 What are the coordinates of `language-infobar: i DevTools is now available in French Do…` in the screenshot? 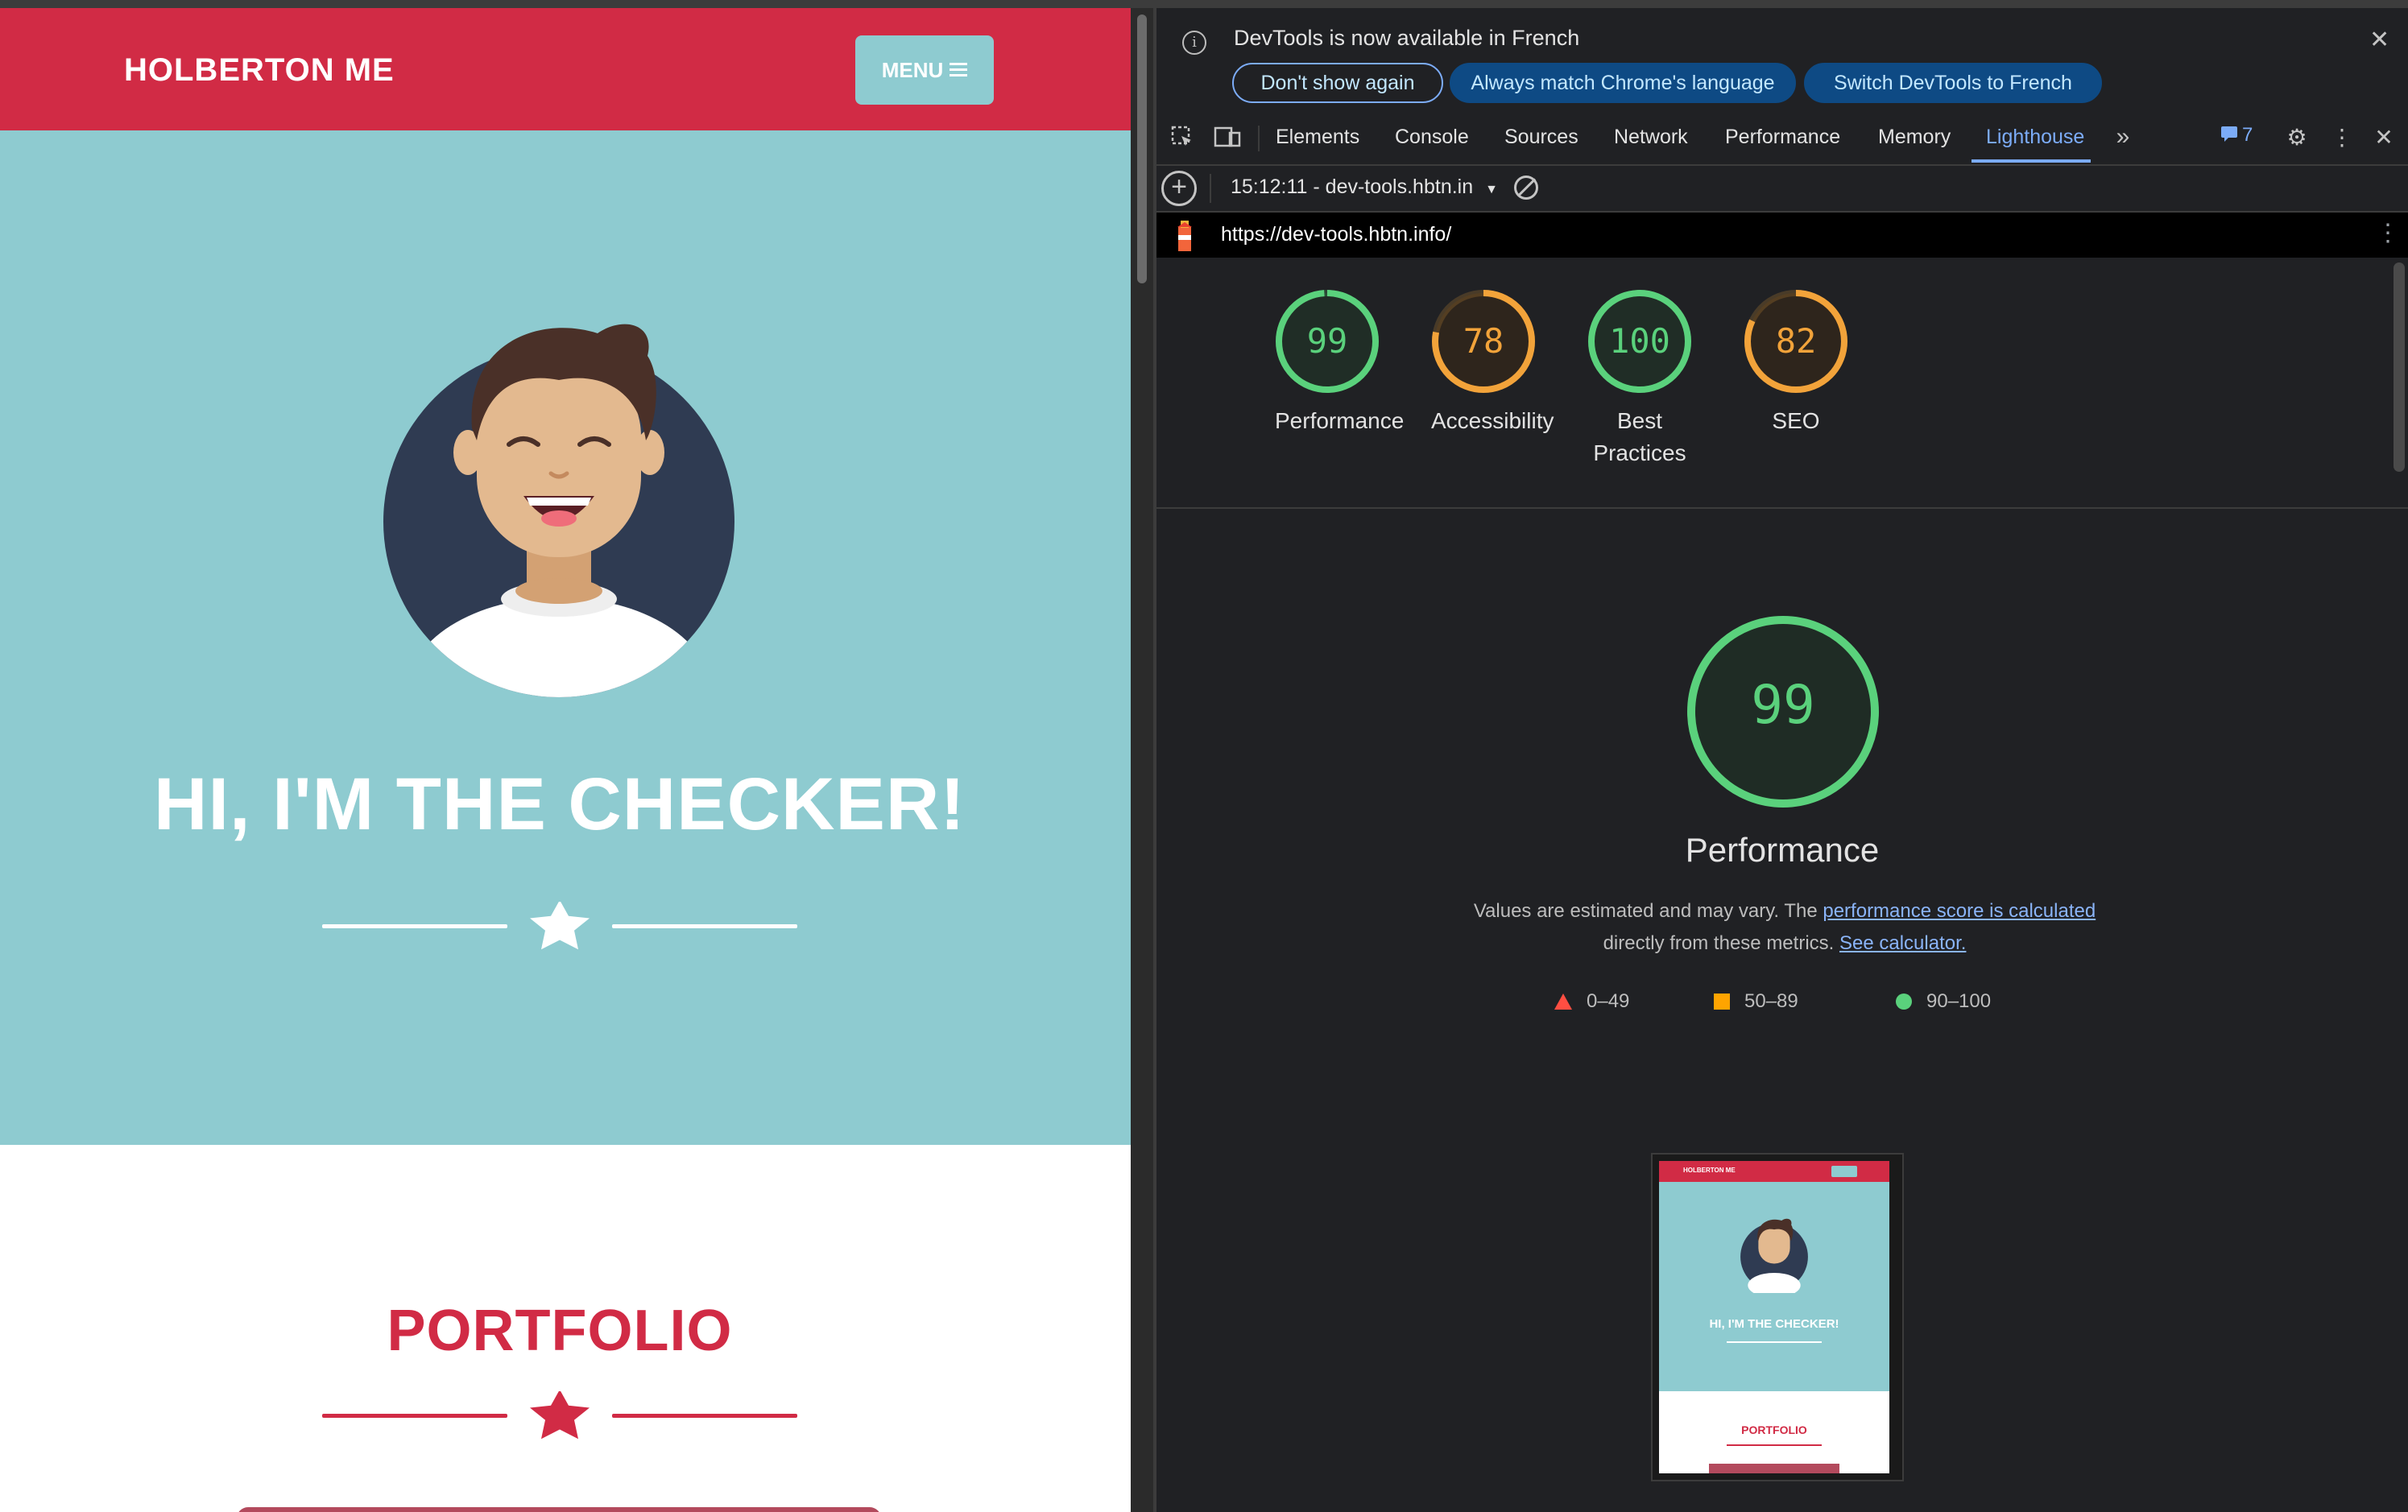 It's located at (1782, 60).